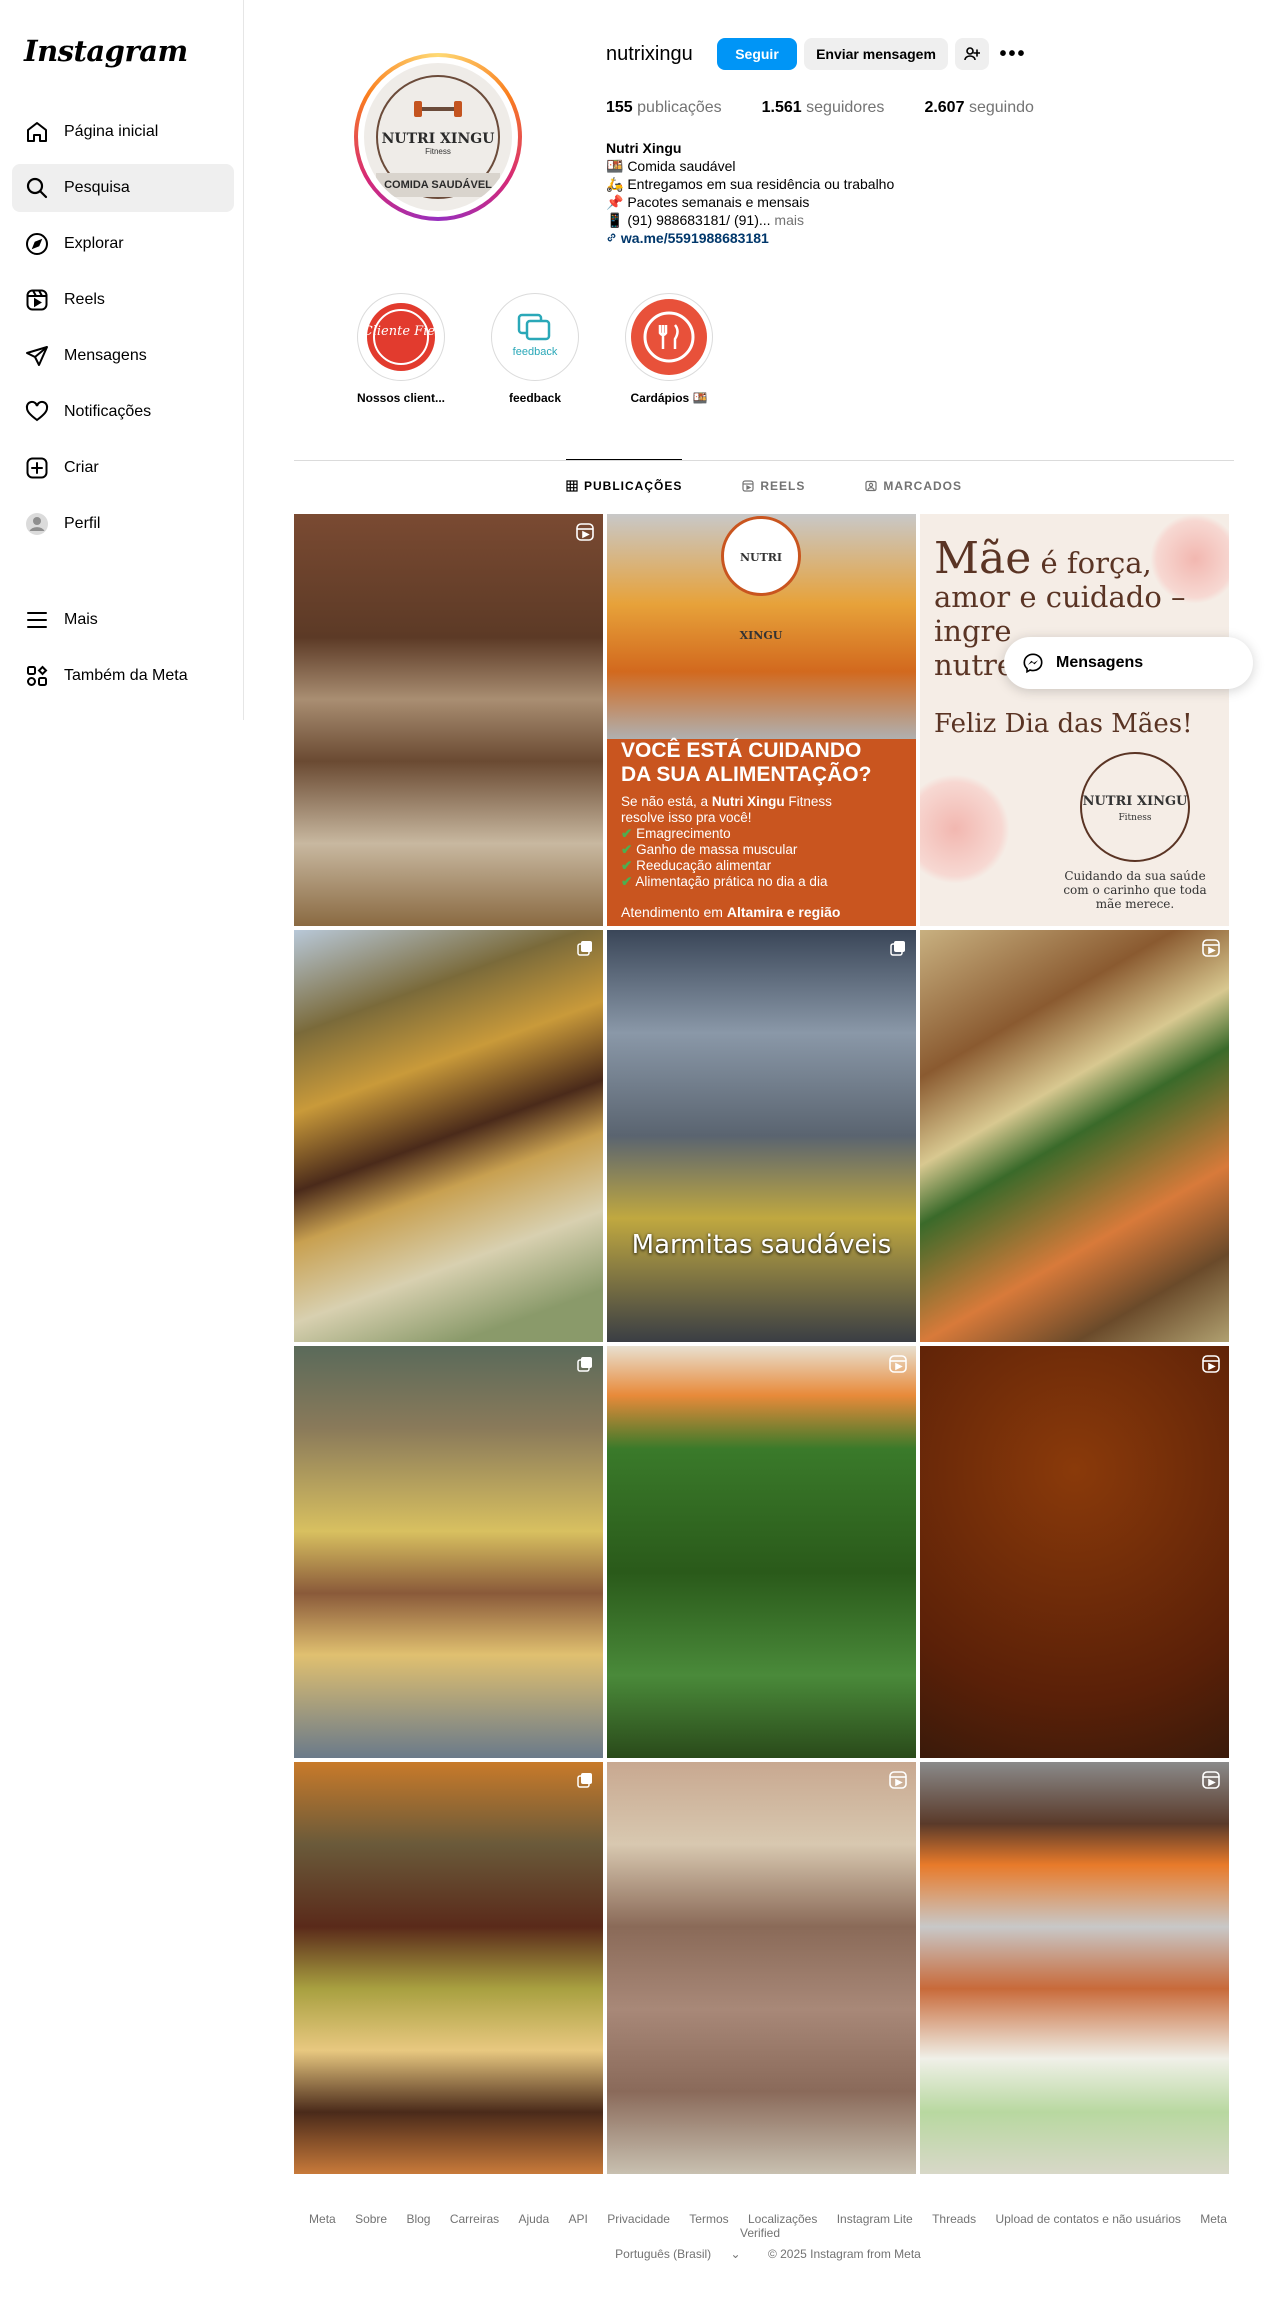 Image resolution: width=1265 pixels, height=2309 pixels. Describe the element at coordinates (746, 763) in the screenshot. I see `post-headline: VOCÊ ESTÁ CUIDANDO DA SUA ALIMENTAÇÃO?` at that location.